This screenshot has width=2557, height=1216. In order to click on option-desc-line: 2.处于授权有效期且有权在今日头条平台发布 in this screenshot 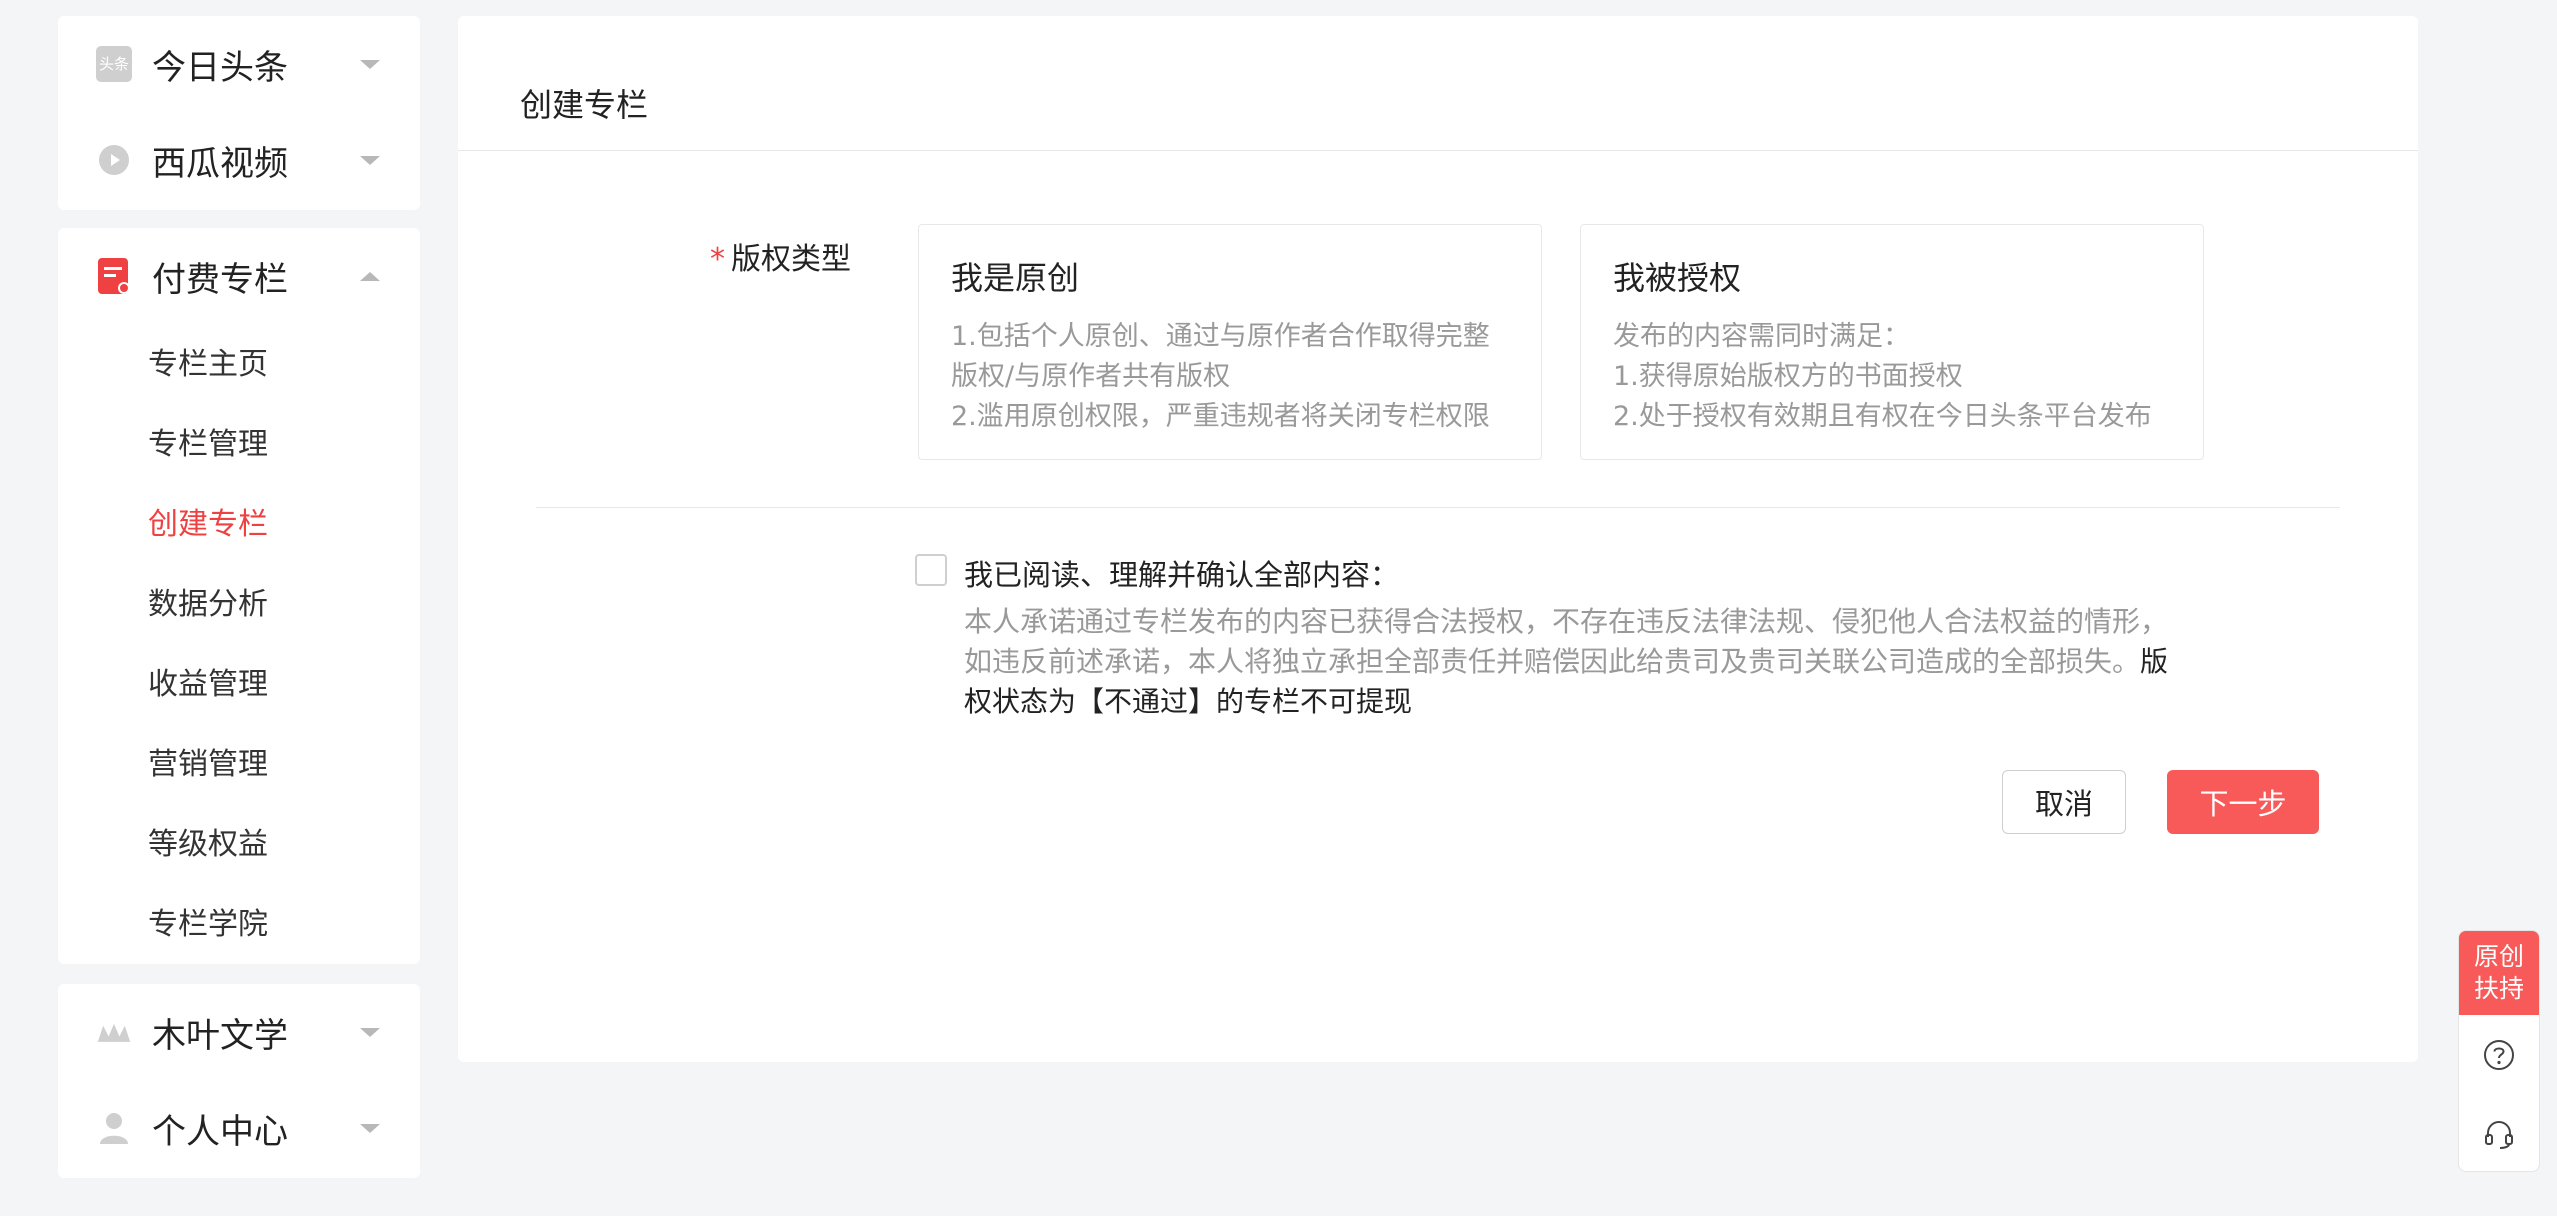, I will do `click(1882, 416)`.